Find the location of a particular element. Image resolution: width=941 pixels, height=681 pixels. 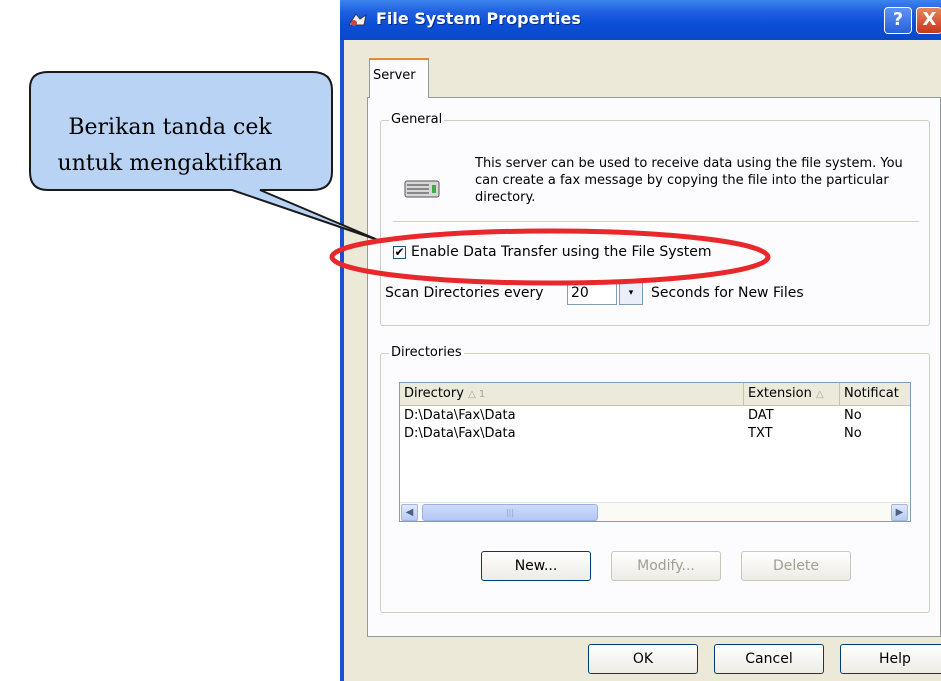

server-icon is located at coordinates (422, 189).